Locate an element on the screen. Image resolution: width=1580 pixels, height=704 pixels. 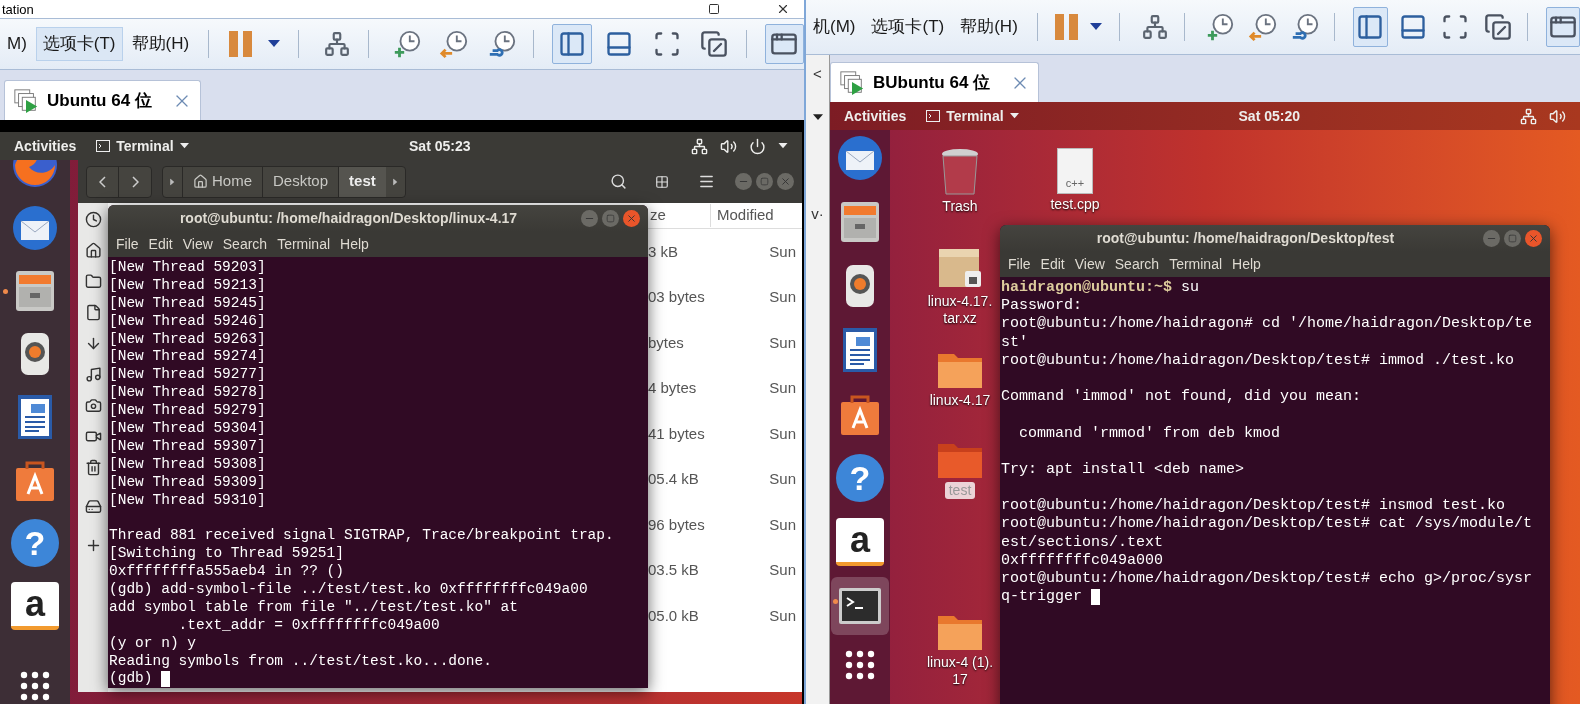
camera-icon is located at coordinates (93, 405).